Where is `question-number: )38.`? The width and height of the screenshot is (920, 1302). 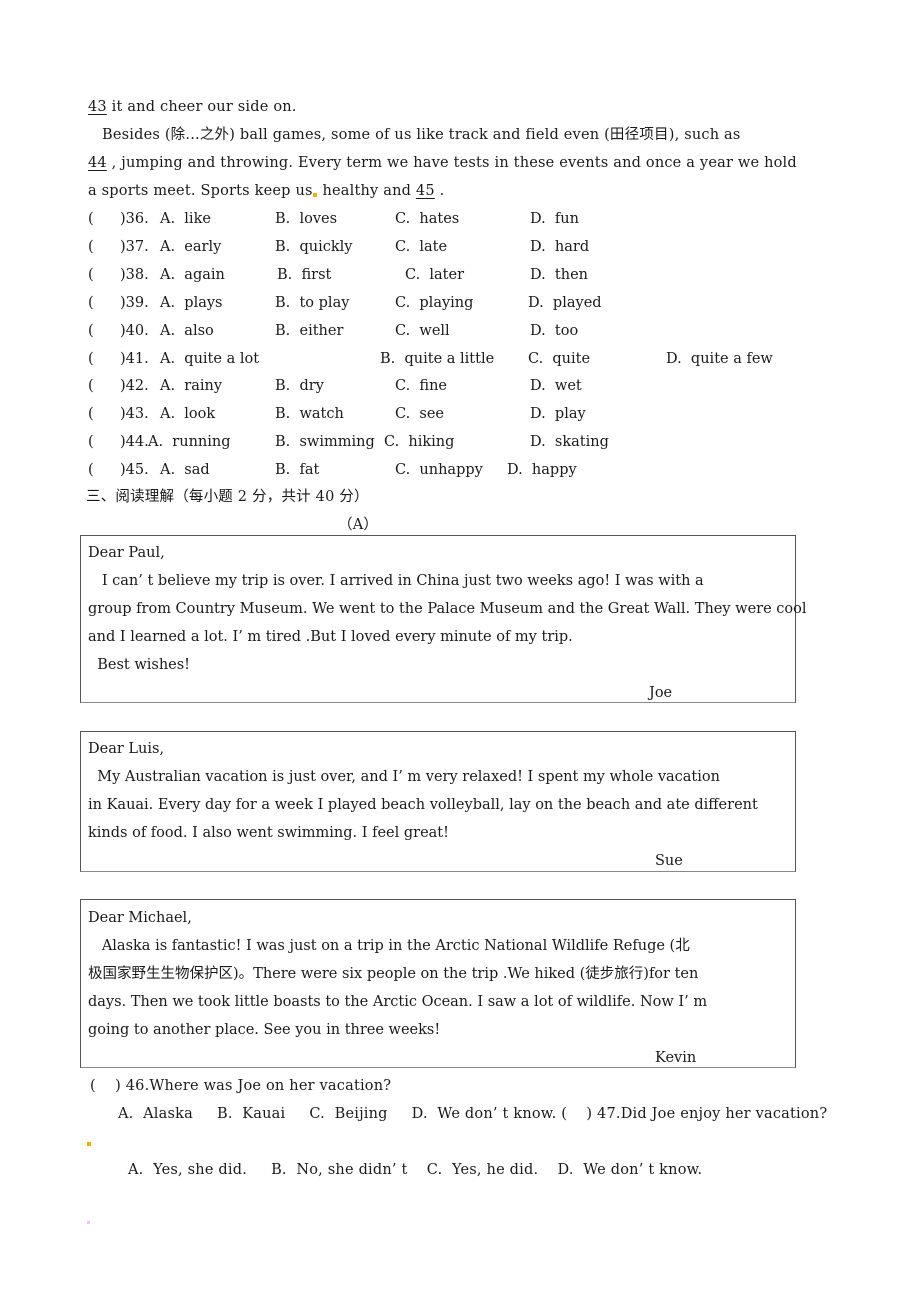 question-number: )38. is located at coordinates (134, 275).